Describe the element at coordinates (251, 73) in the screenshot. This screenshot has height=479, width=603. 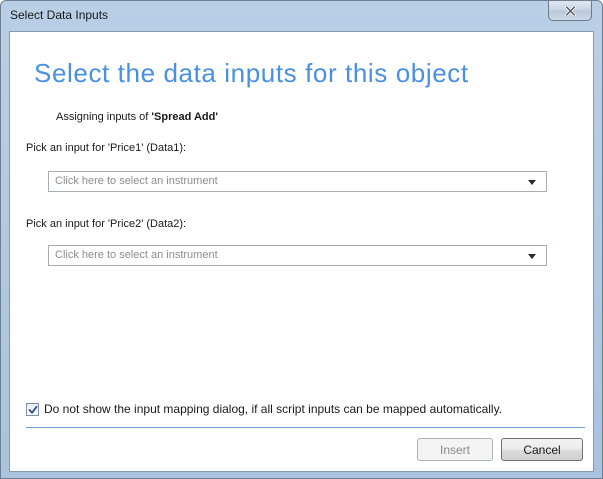
I see `page-title: Select the data inputs for this object` at that location.